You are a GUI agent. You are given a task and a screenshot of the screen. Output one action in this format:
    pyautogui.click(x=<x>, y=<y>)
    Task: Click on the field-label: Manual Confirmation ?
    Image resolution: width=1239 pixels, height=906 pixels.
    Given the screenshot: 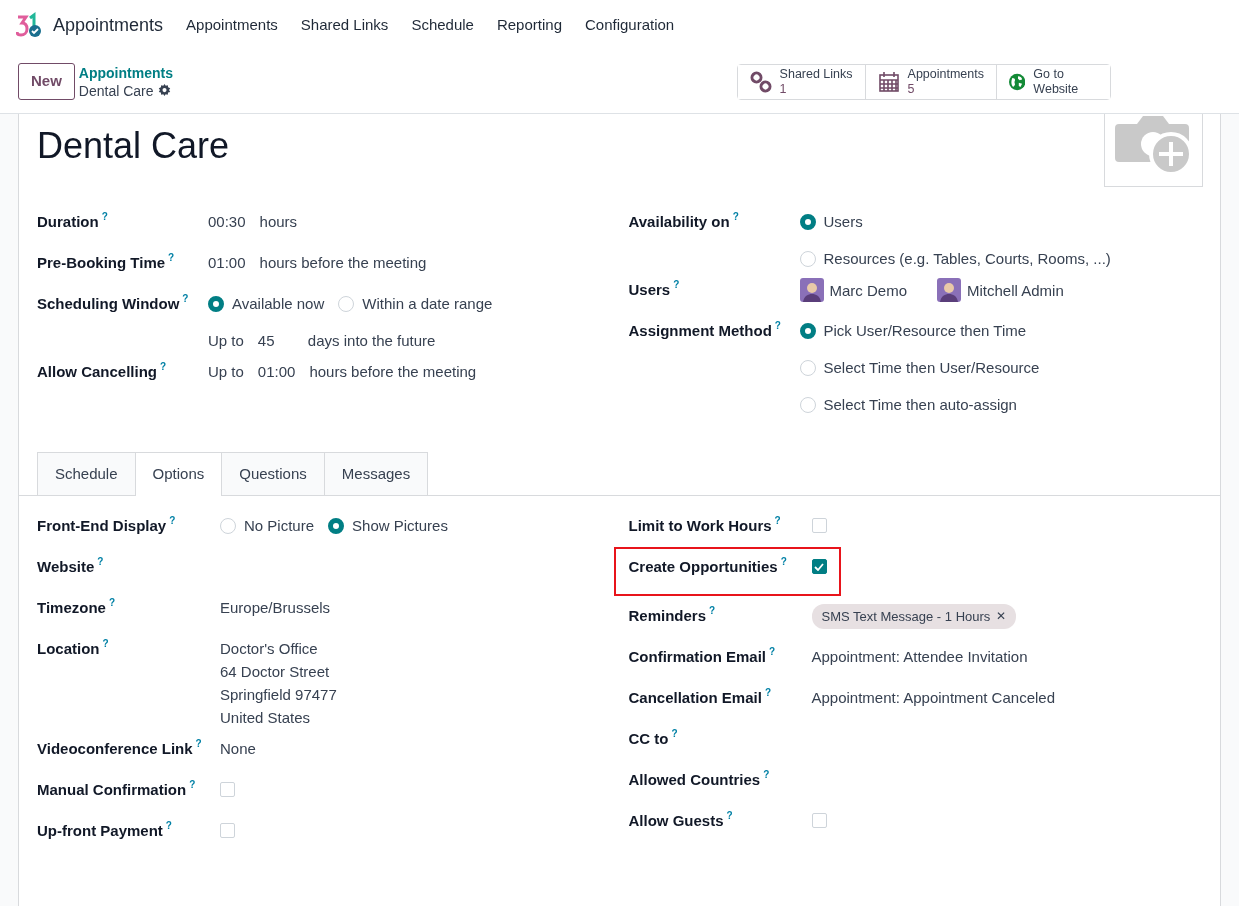 What is the action you would take?
    pyautogui.click(x=116, y=789)
    